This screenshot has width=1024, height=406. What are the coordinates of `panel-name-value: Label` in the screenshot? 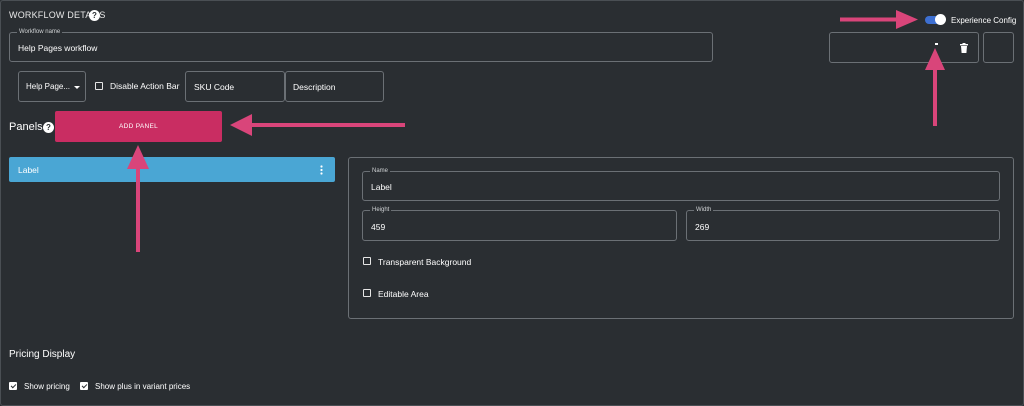 It's located at (381, 187).